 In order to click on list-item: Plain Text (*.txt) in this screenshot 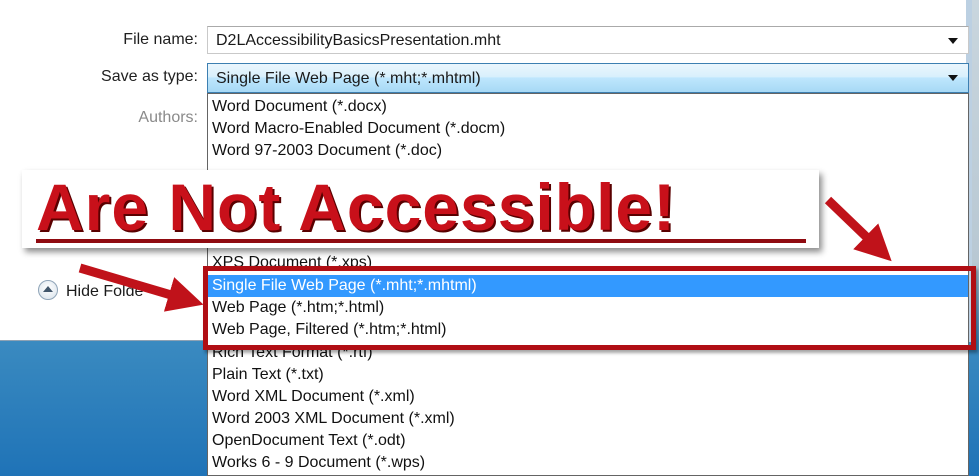, I will do `click(268, 375)`.